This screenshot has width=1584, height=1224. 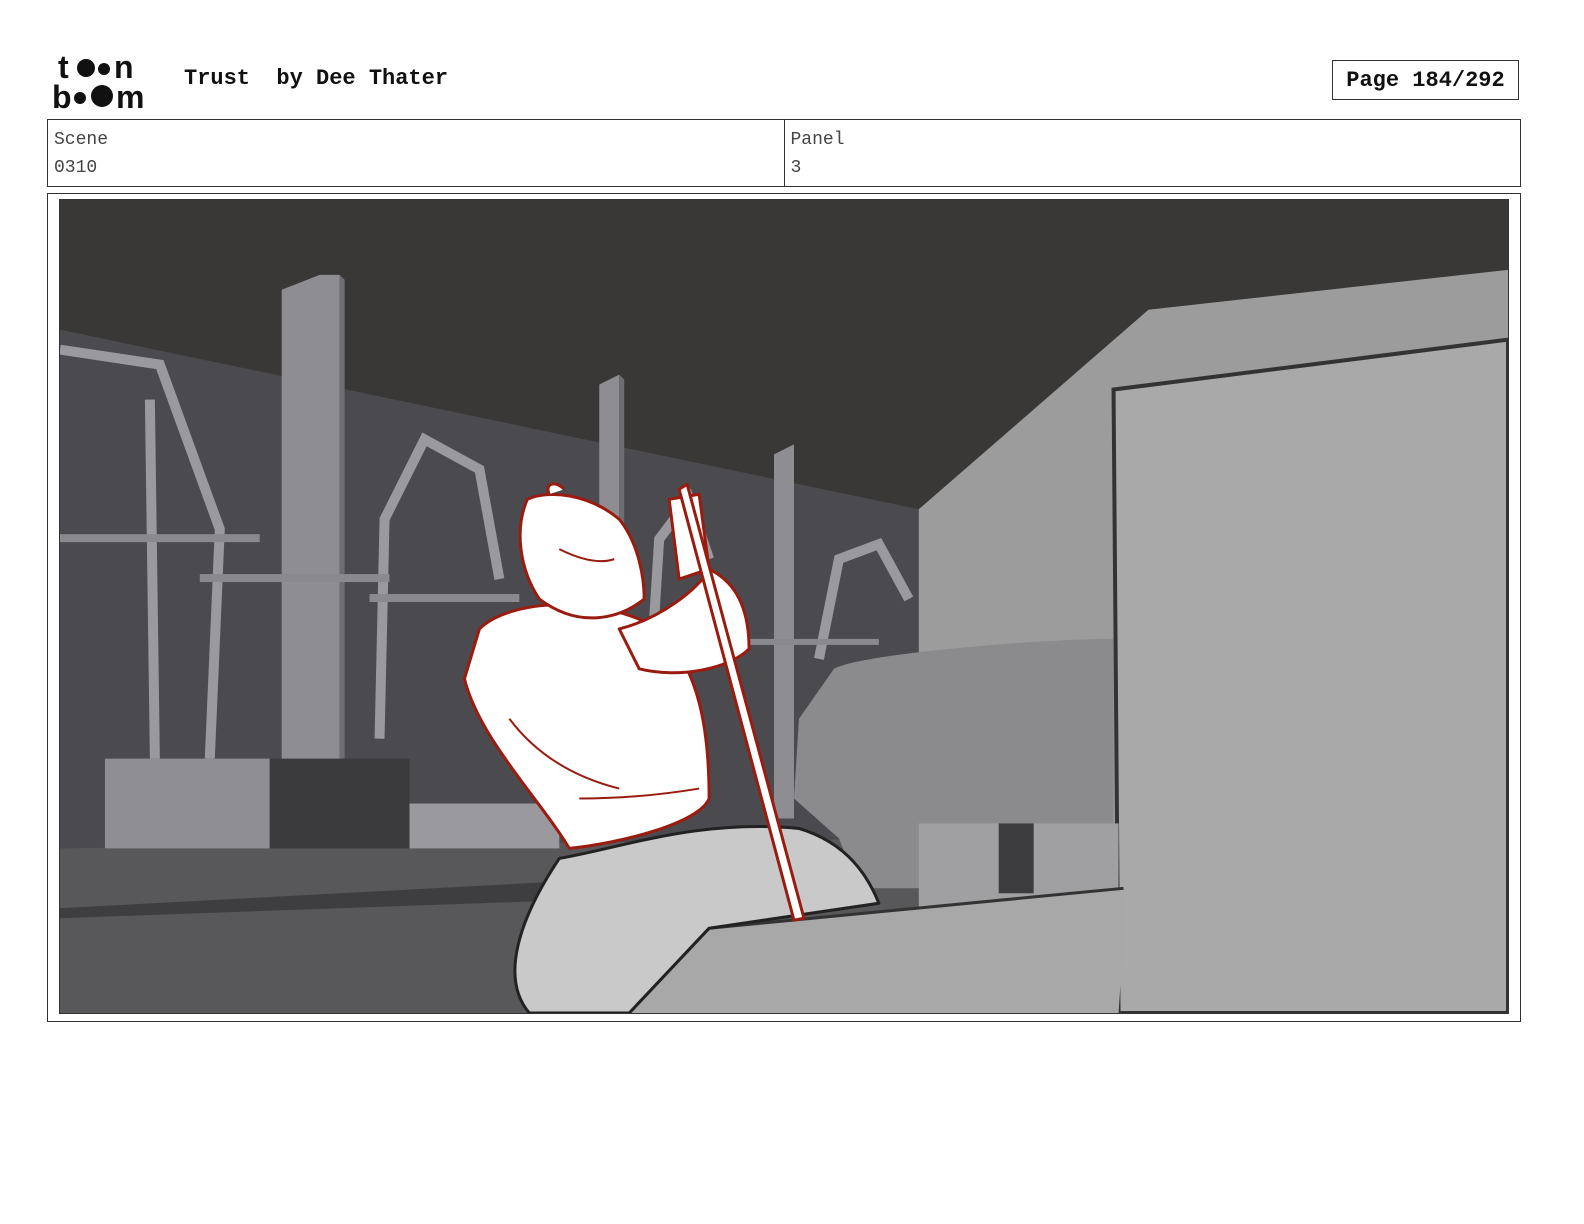 I want to click on svg-text: b, so click(x=62, y=95).